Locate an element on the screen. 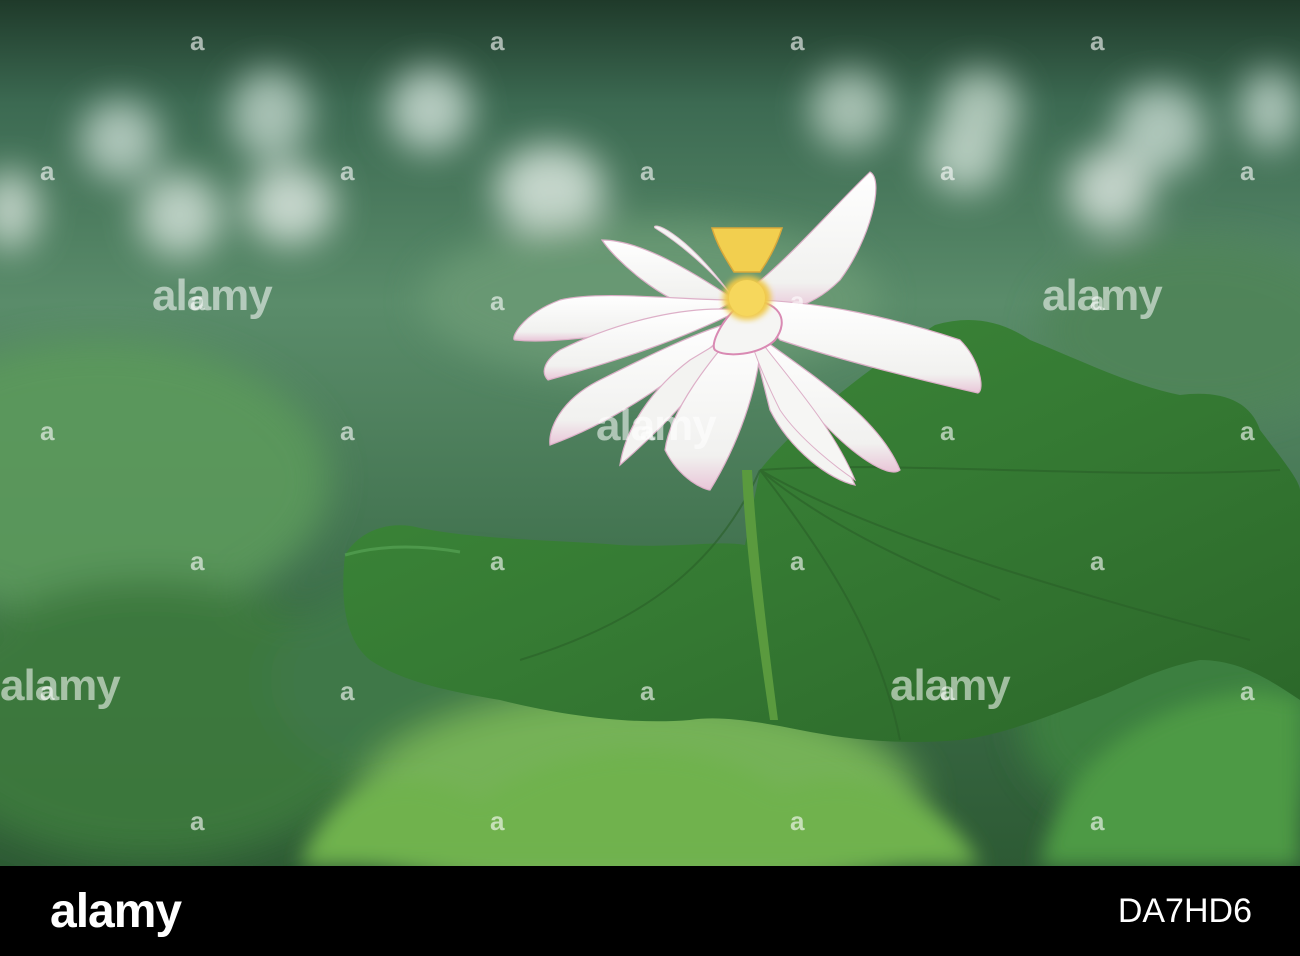 The height and width of the screenshot is (956, 1300). footer-bar: alamy DA7HD6 is located at coordinates (650, 911).